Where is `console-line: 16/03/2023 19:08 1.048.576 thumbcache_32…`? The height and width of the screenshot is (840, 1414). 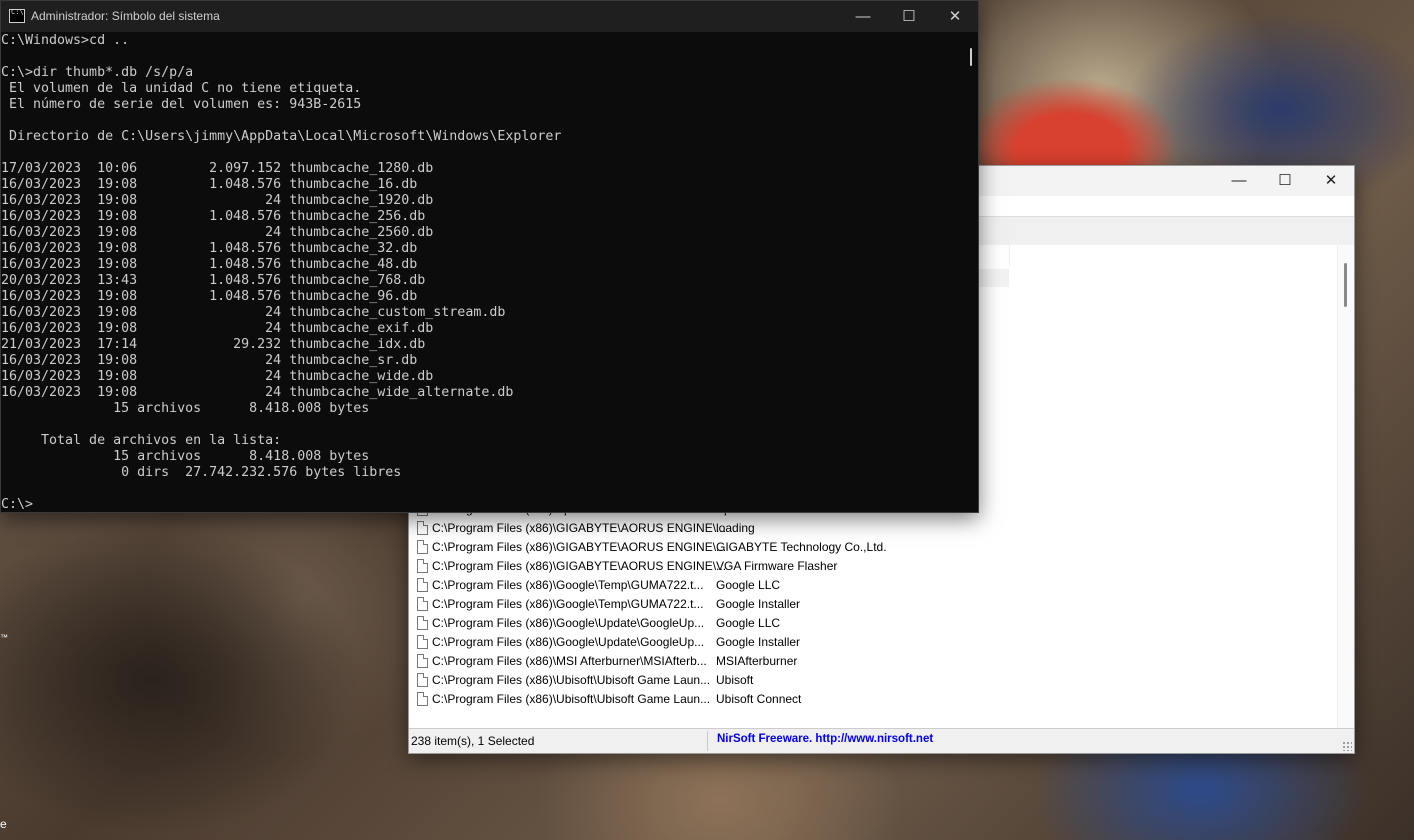
console-line: 16/03/2023 19:08 1.048.576 thumbcache_32… is located at coordinates (209, 248).